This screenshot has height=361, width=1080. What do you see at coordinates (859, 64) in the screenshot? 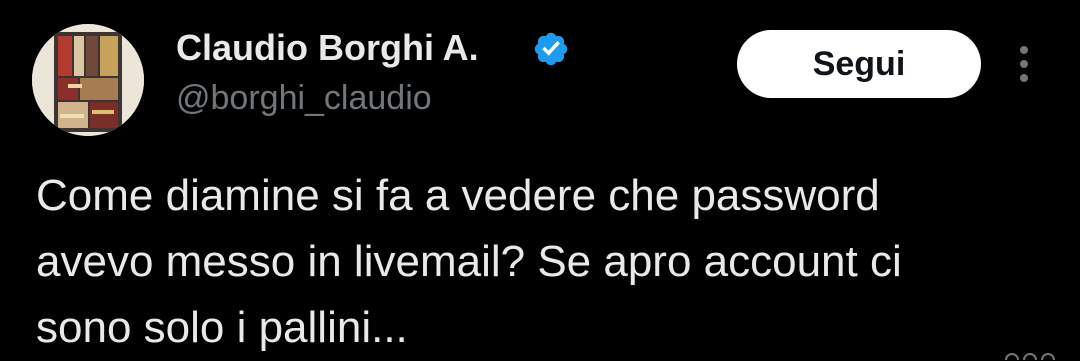
I see `follow-button: Segui` at bounding box center [859, 64].